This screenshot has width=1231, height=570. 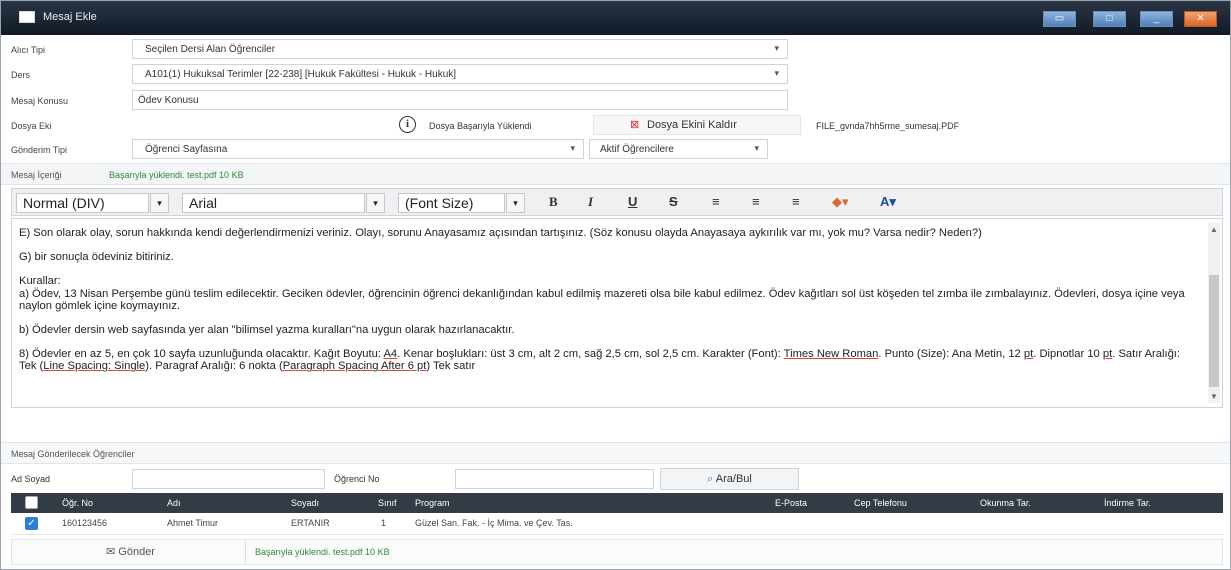 I want to click on align-left-icon: ≡, so click(x=716, y=201).